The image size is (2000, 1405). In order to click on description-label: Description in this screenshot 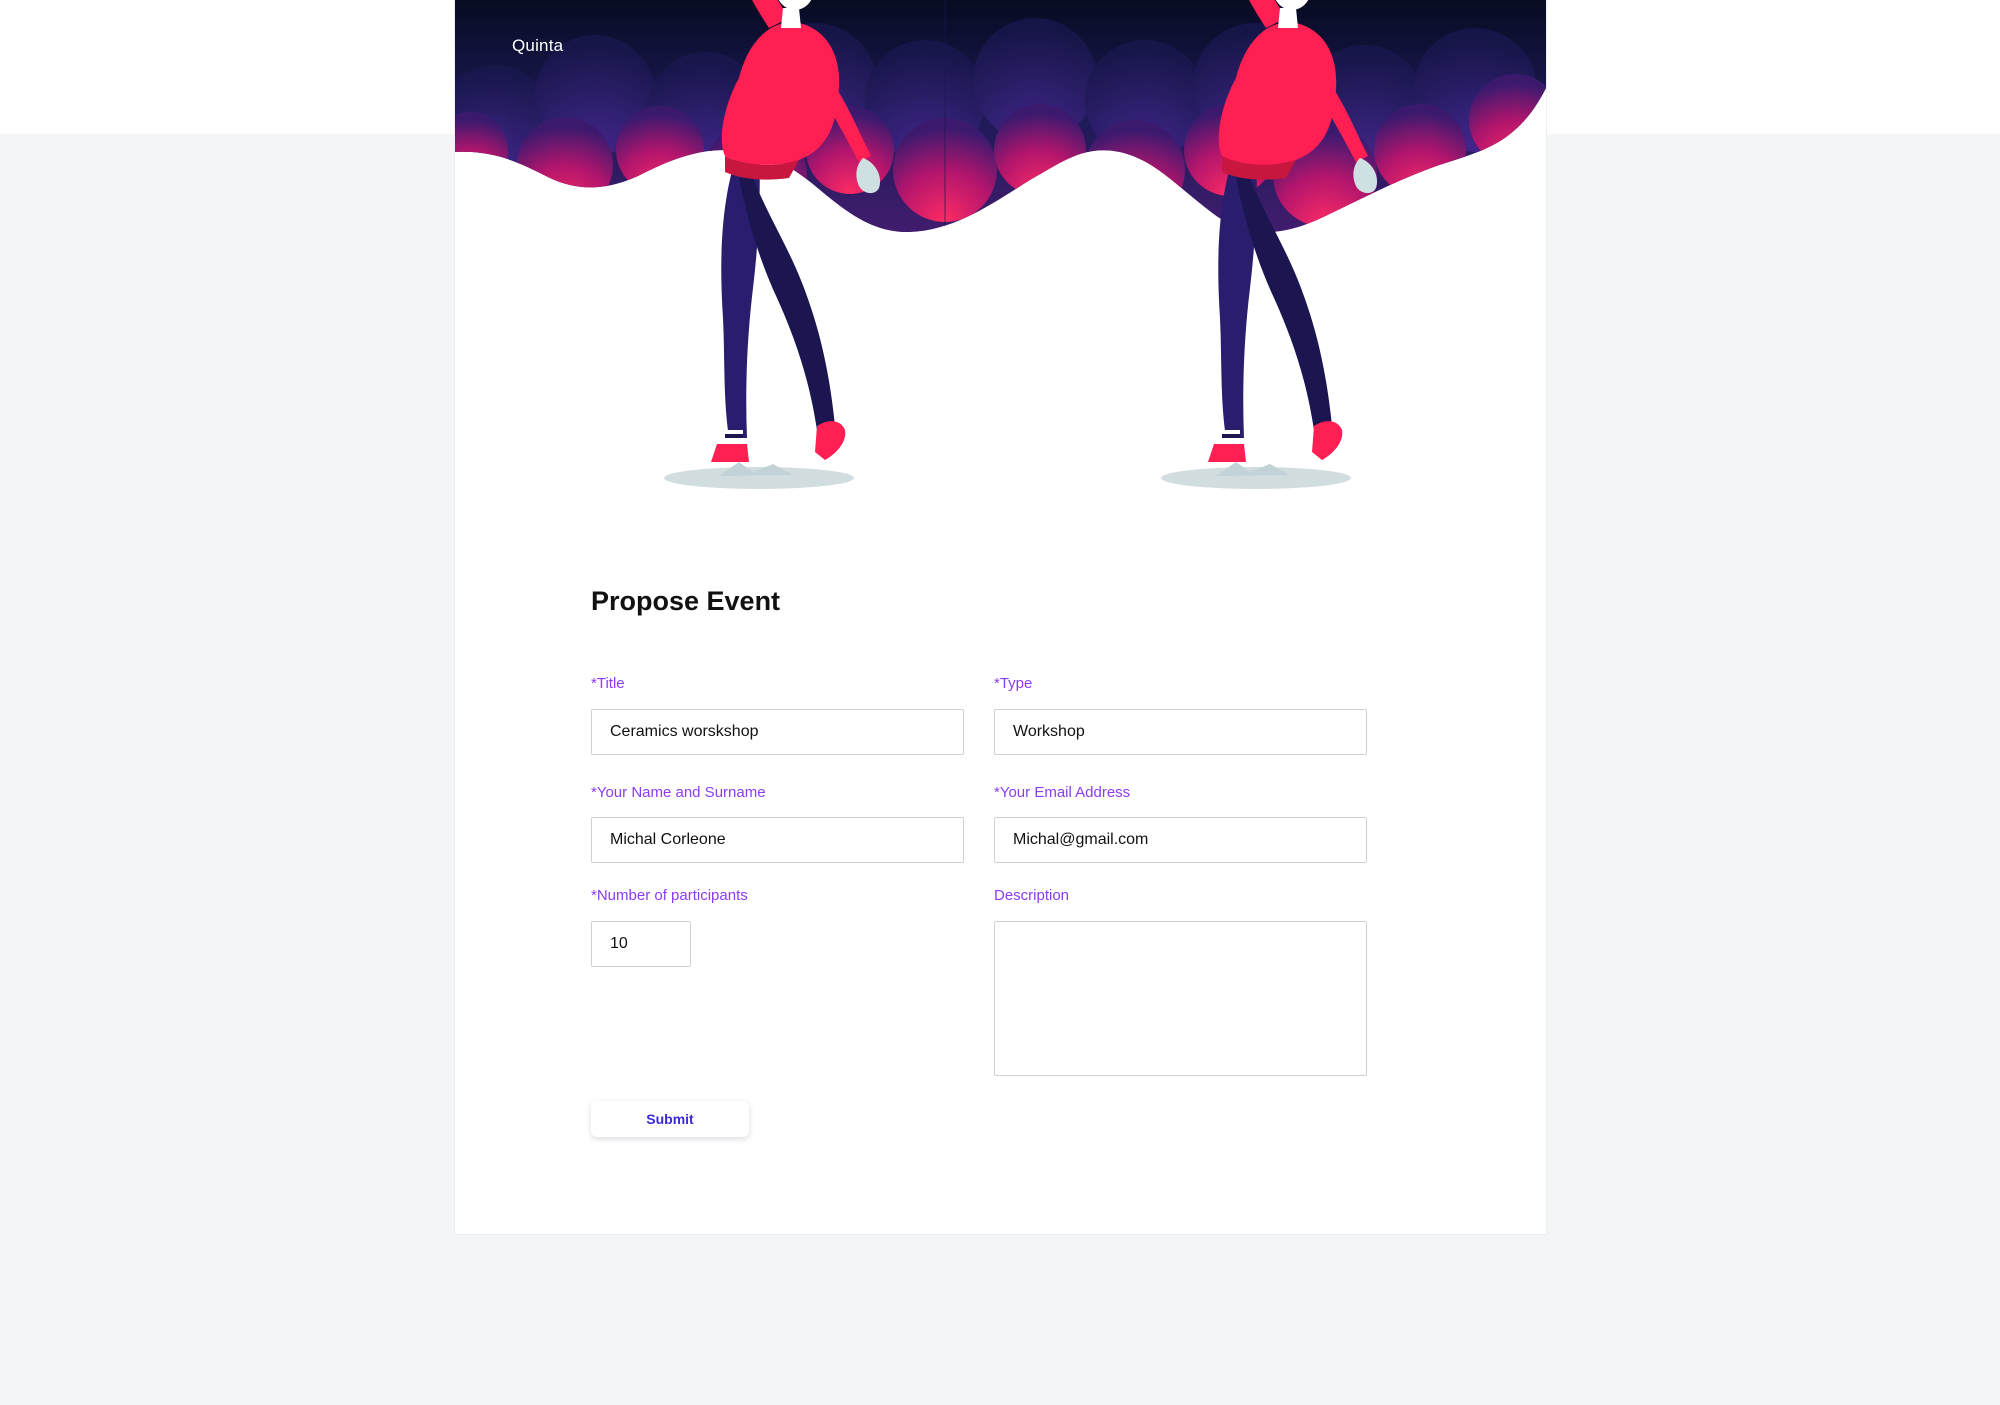, I will do `click(1032, 895)`.